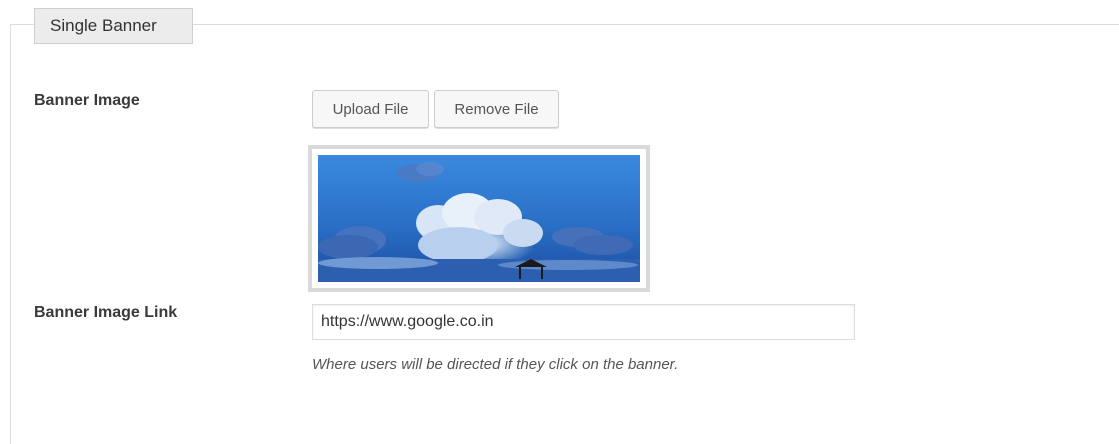 The width and height of the screenshot is (1119, 444). I want to click on banner-preview-image, so click(479, 218).